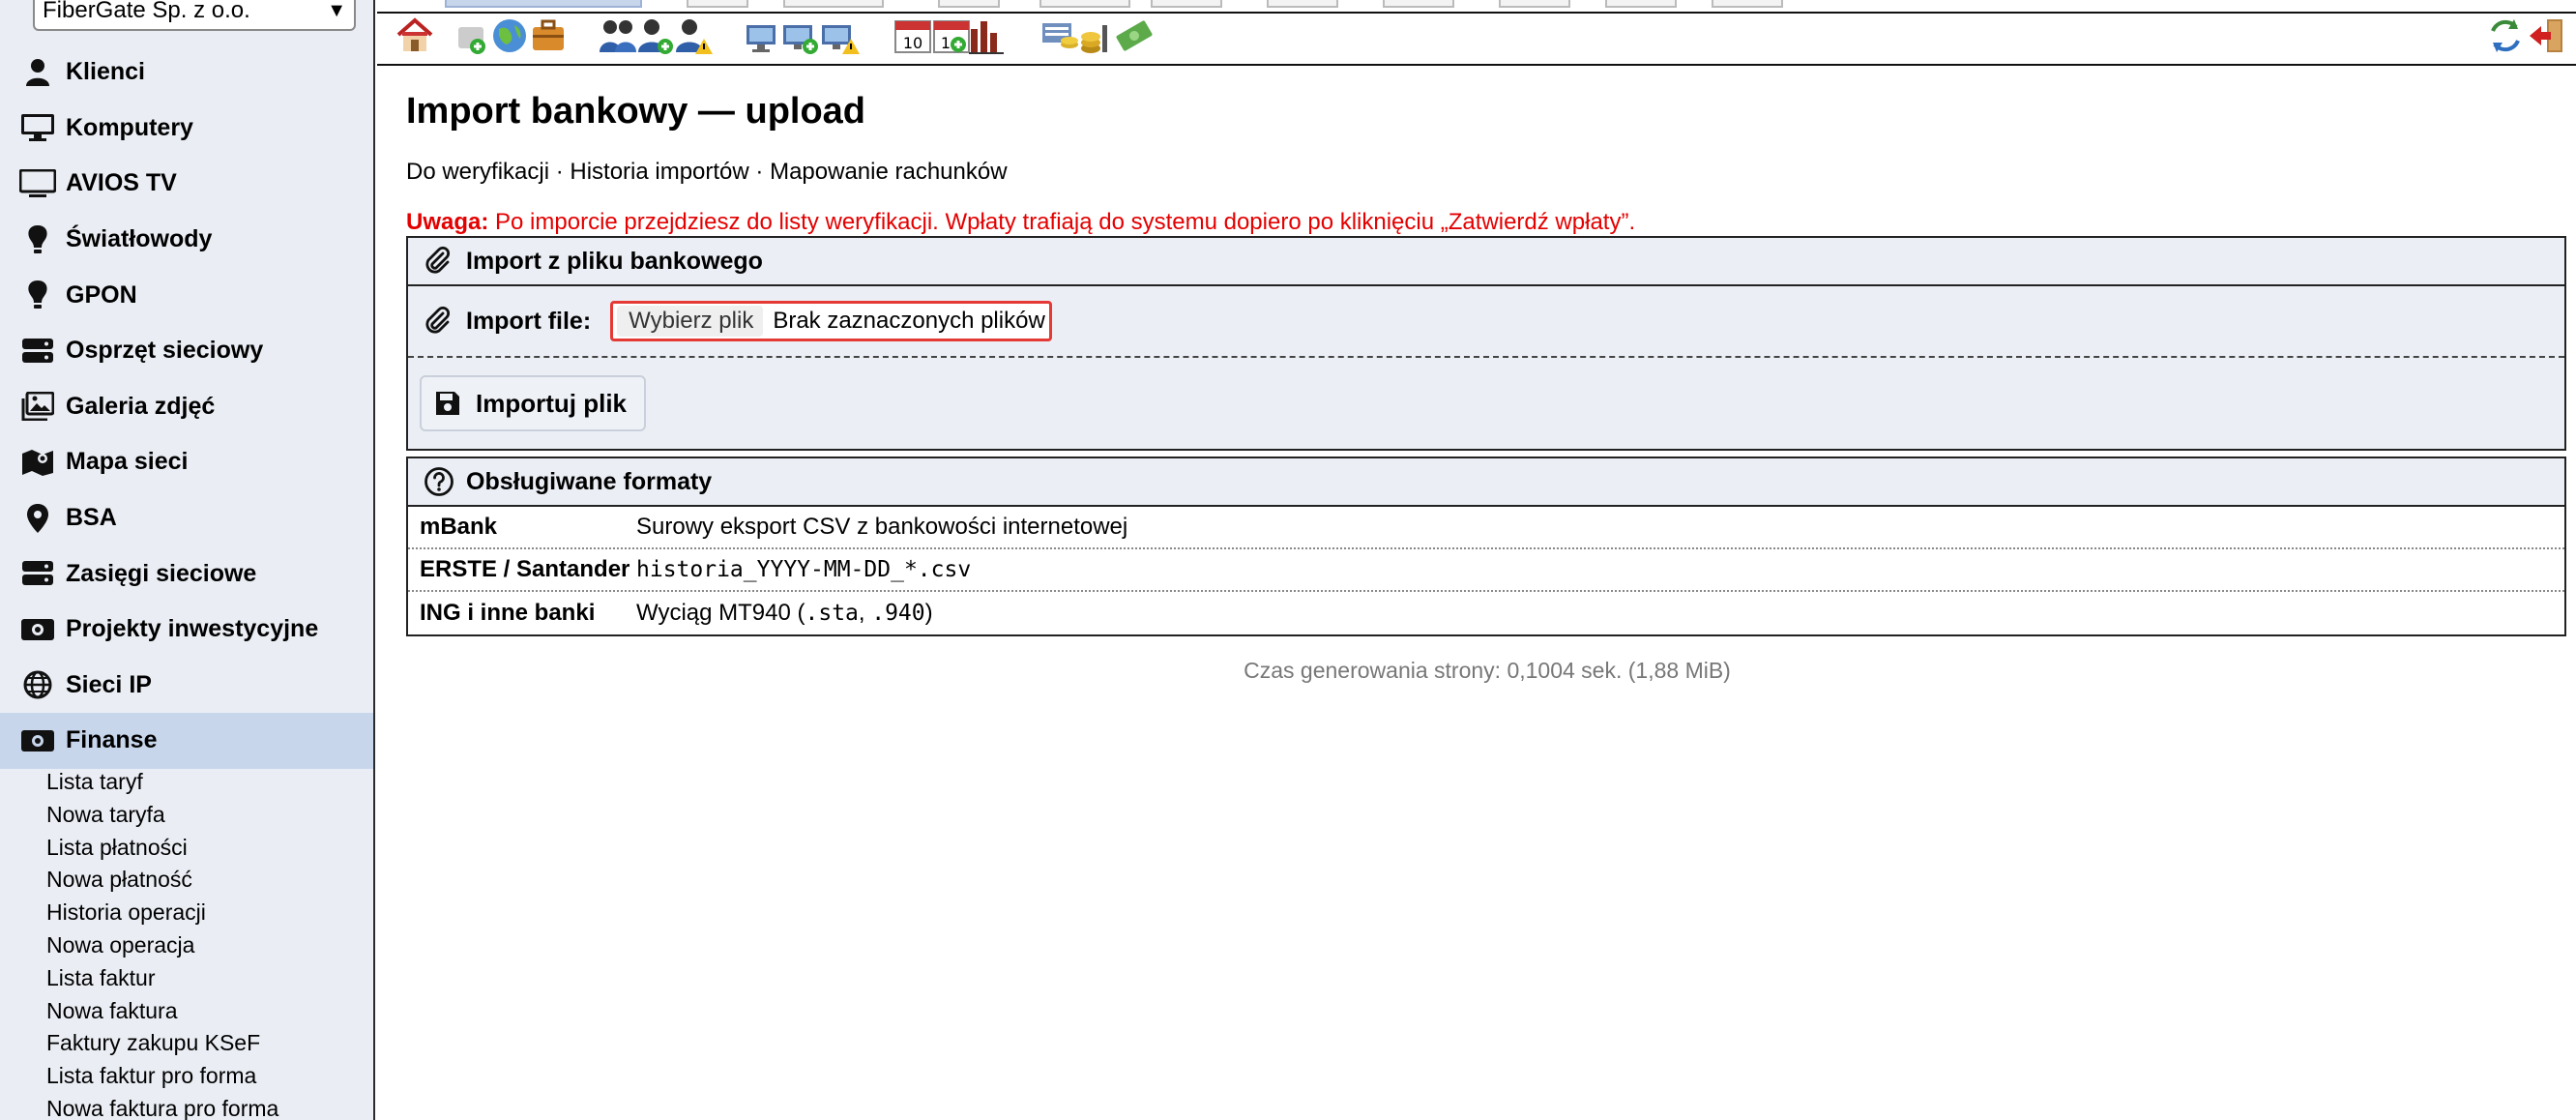  I want to click on sidebar-item-label: Zasięgi sieciowe, so click(161, 573).